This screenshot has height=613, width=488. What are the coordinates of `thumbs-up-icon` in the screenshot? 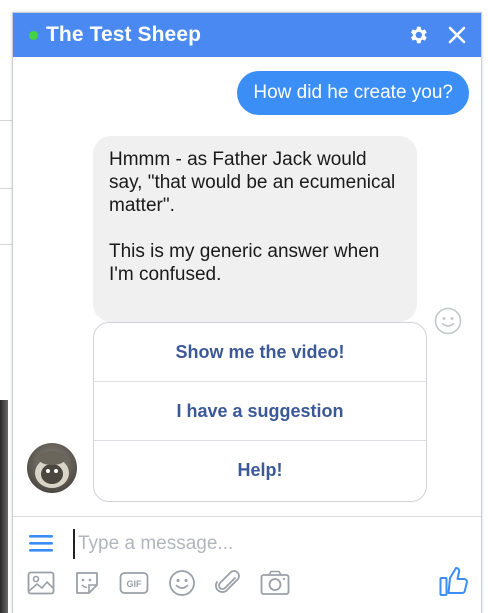 It's located at (454, 583).